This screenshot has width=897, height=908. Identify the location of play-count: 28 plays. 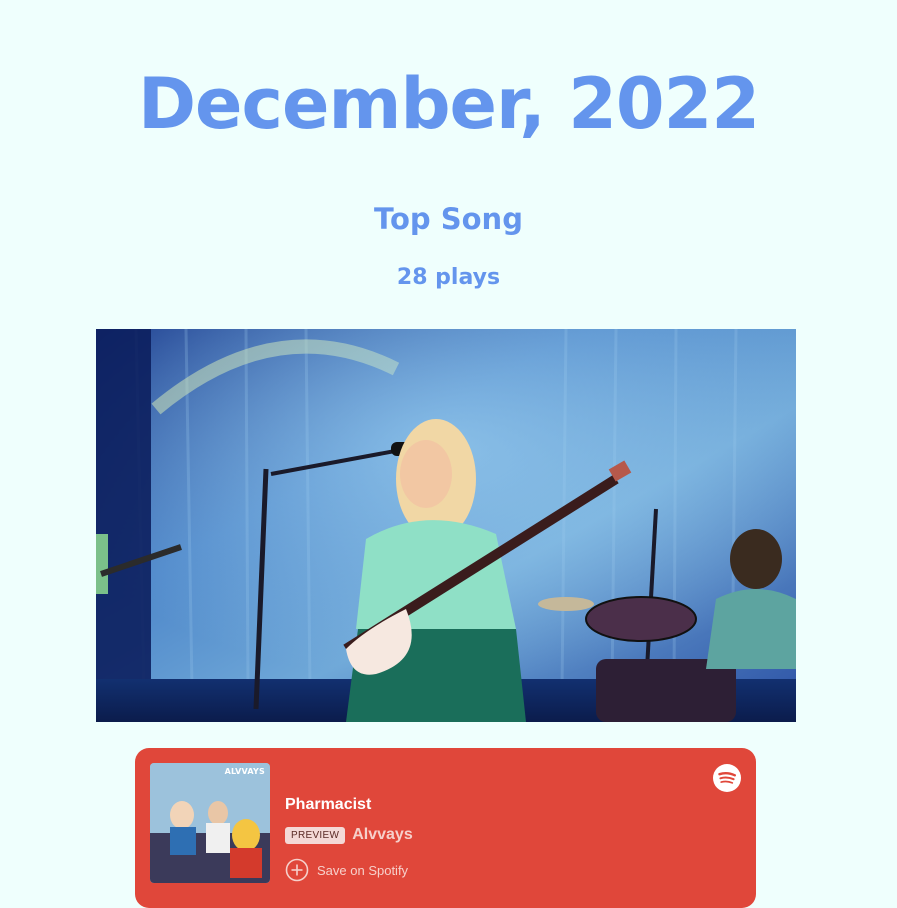
(448, 277).